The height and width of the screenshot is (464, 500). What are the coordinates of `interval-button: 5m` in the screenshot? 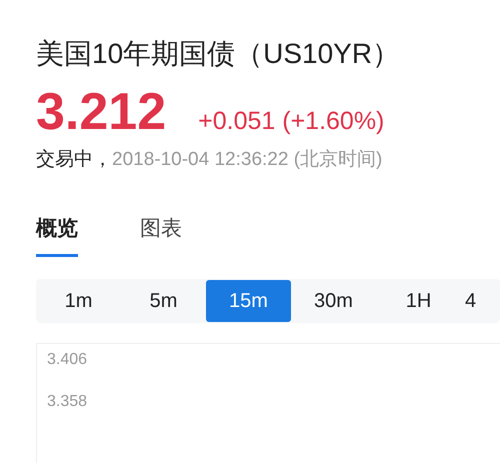 It's located at (163, 301).